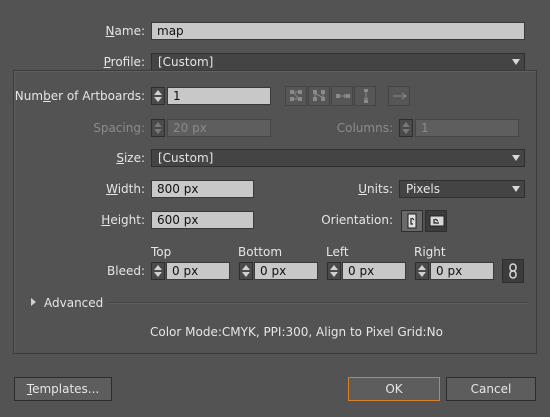 The width and height of the screenshot is (550, 417). Describe the element at coordinates (119, 128) in the screenshot. I see `spacing-label: Spacing:` at that location.